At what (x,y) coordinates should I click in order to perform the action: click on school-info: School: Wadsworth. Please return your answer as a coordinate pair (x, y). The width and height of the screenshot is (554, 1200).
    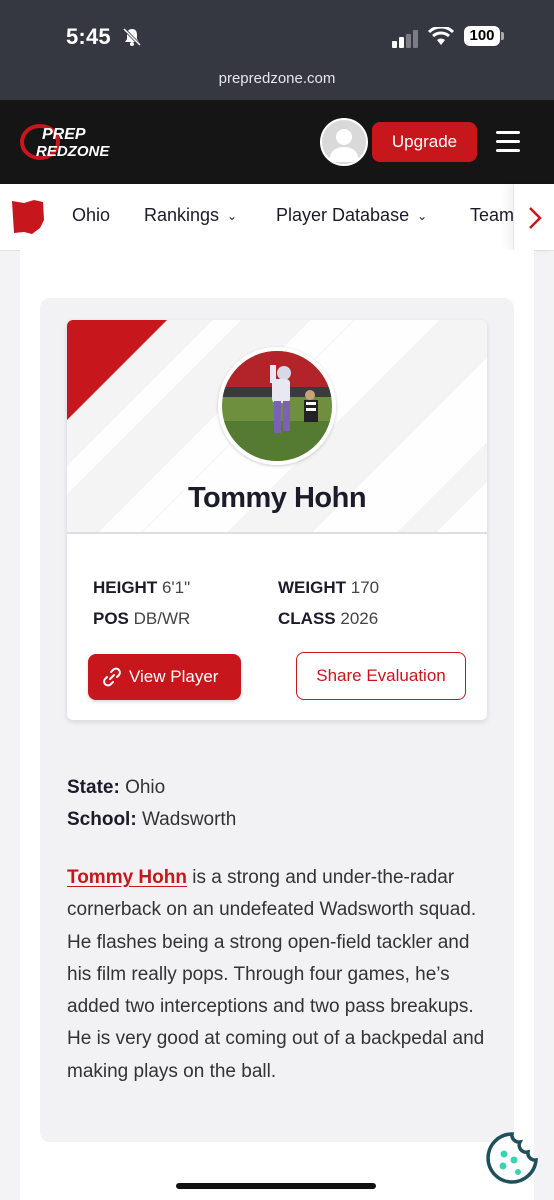
    Looking at the image, I should click on (151, 820).